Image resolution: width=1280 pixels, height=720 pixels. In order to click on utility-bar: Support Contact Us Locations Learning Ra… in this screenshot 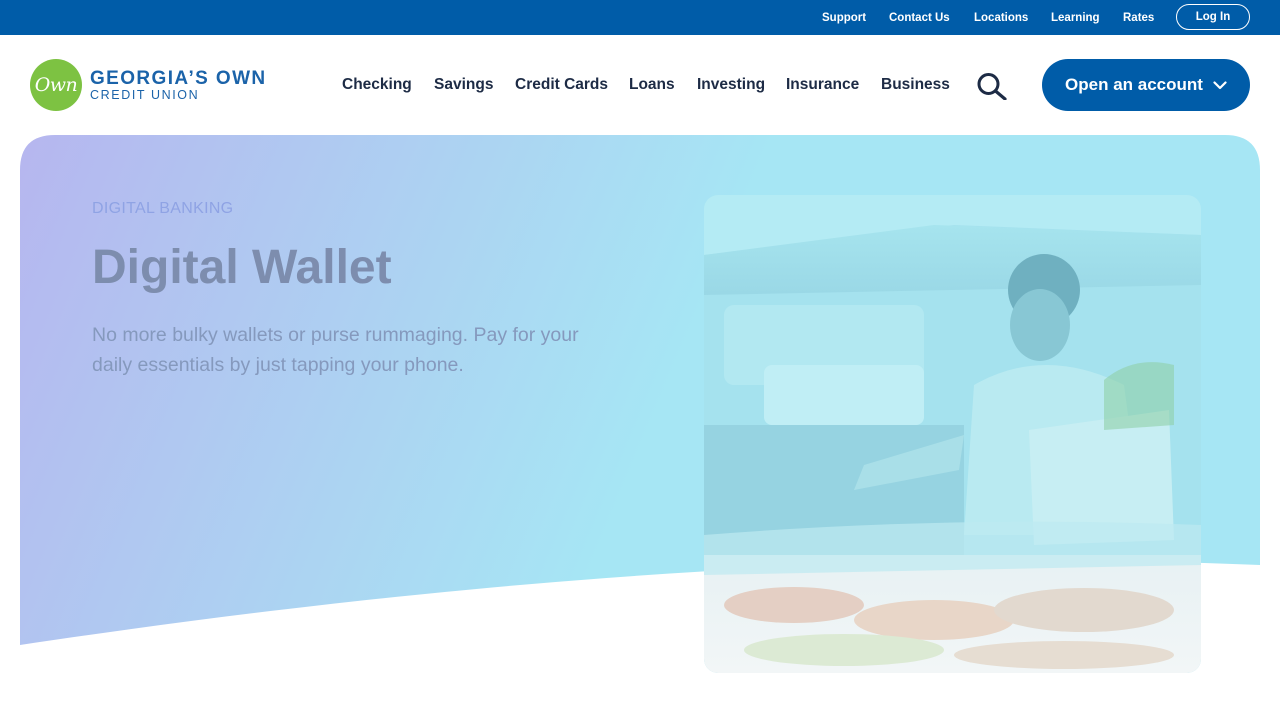, I will do `click(640, 17)`.